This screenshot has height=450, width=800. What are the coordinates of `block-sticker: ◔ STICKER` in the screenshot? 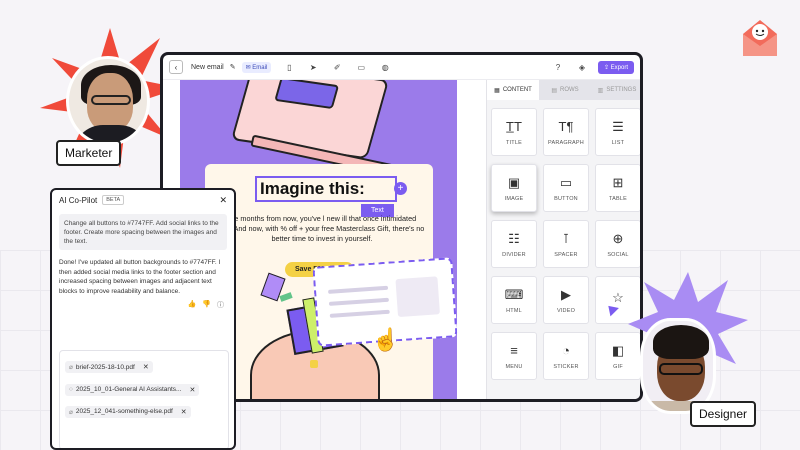 It's located at (566, 356).